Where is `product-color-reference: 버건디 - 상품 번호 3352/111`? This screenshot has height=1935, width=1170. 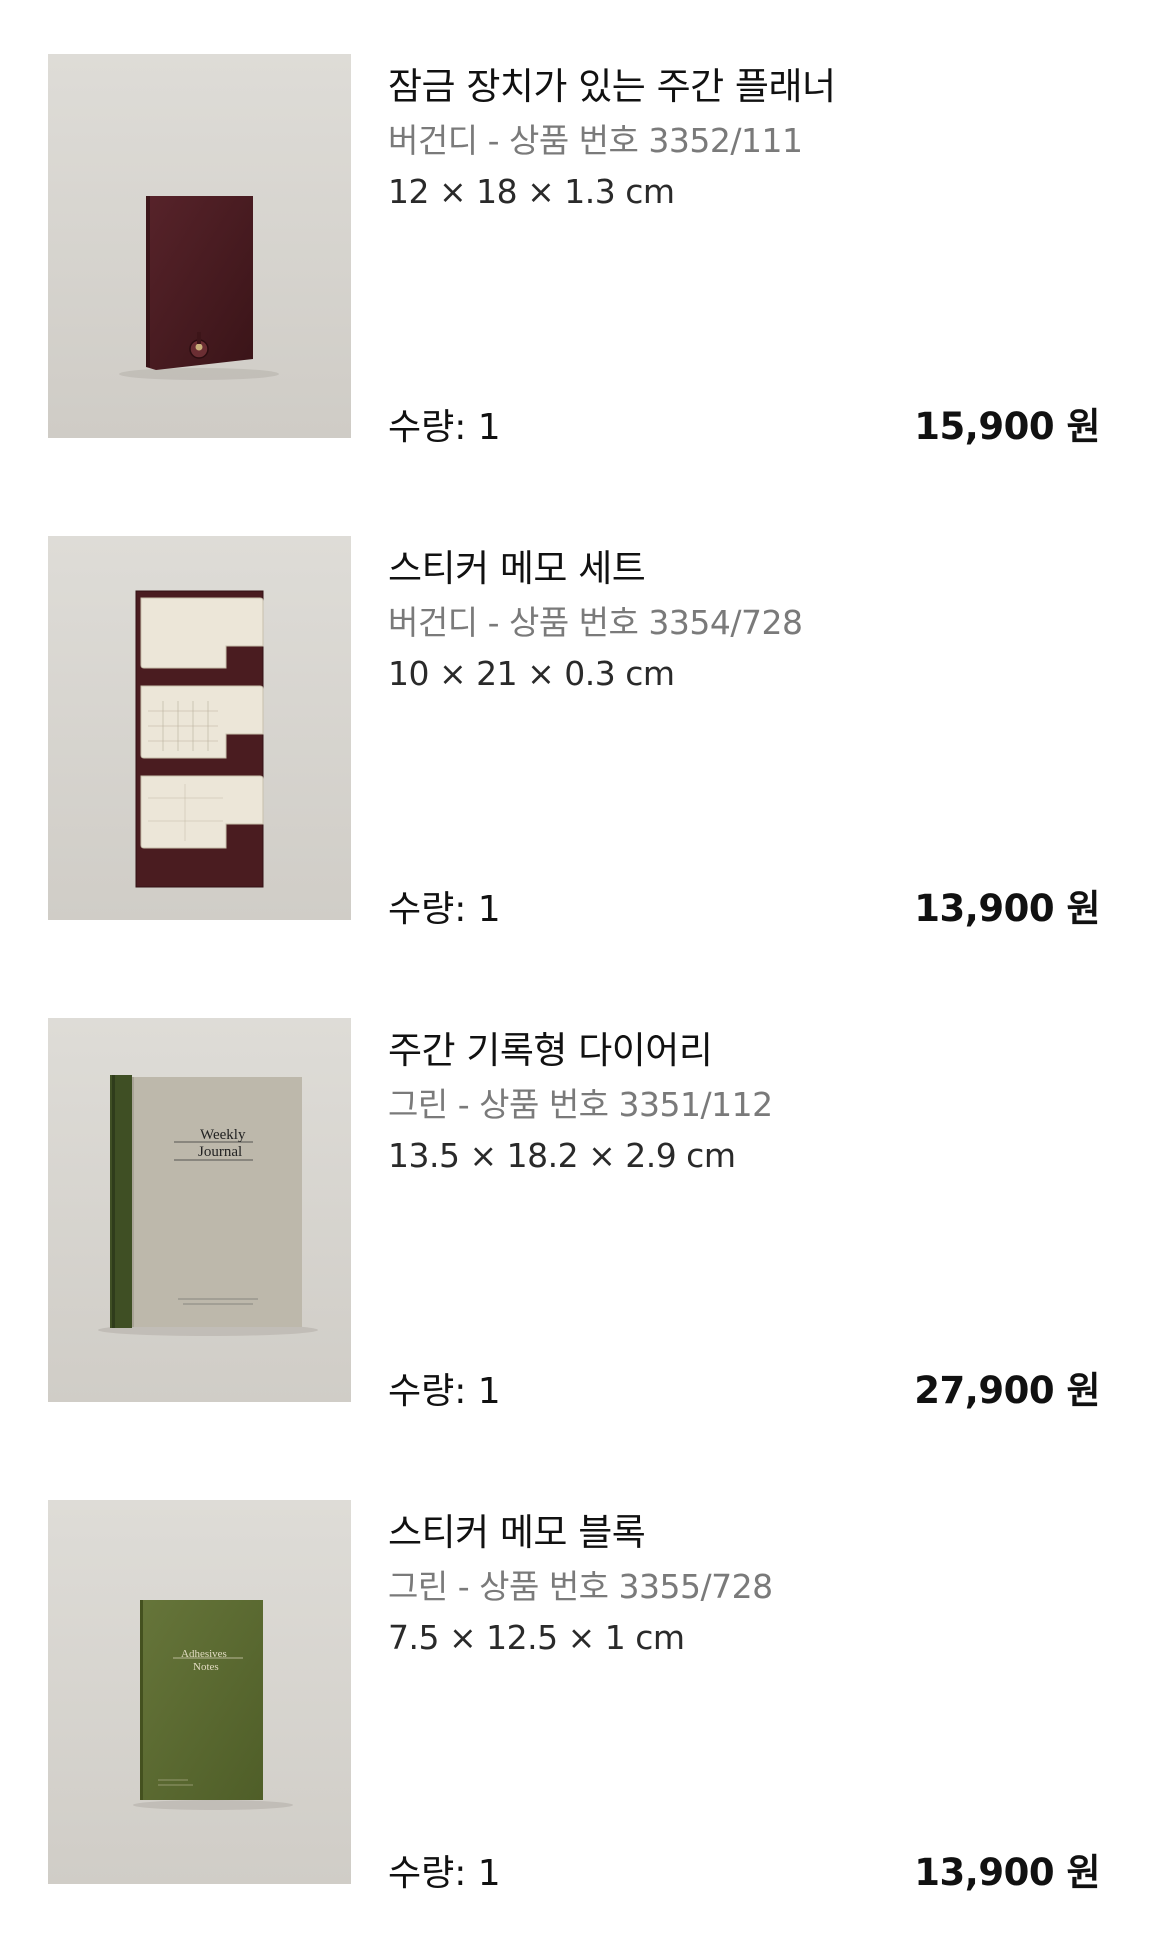 product-color-reference: 버건디 - 상품 번호 3352/111 is located at coordinates (595, 140).